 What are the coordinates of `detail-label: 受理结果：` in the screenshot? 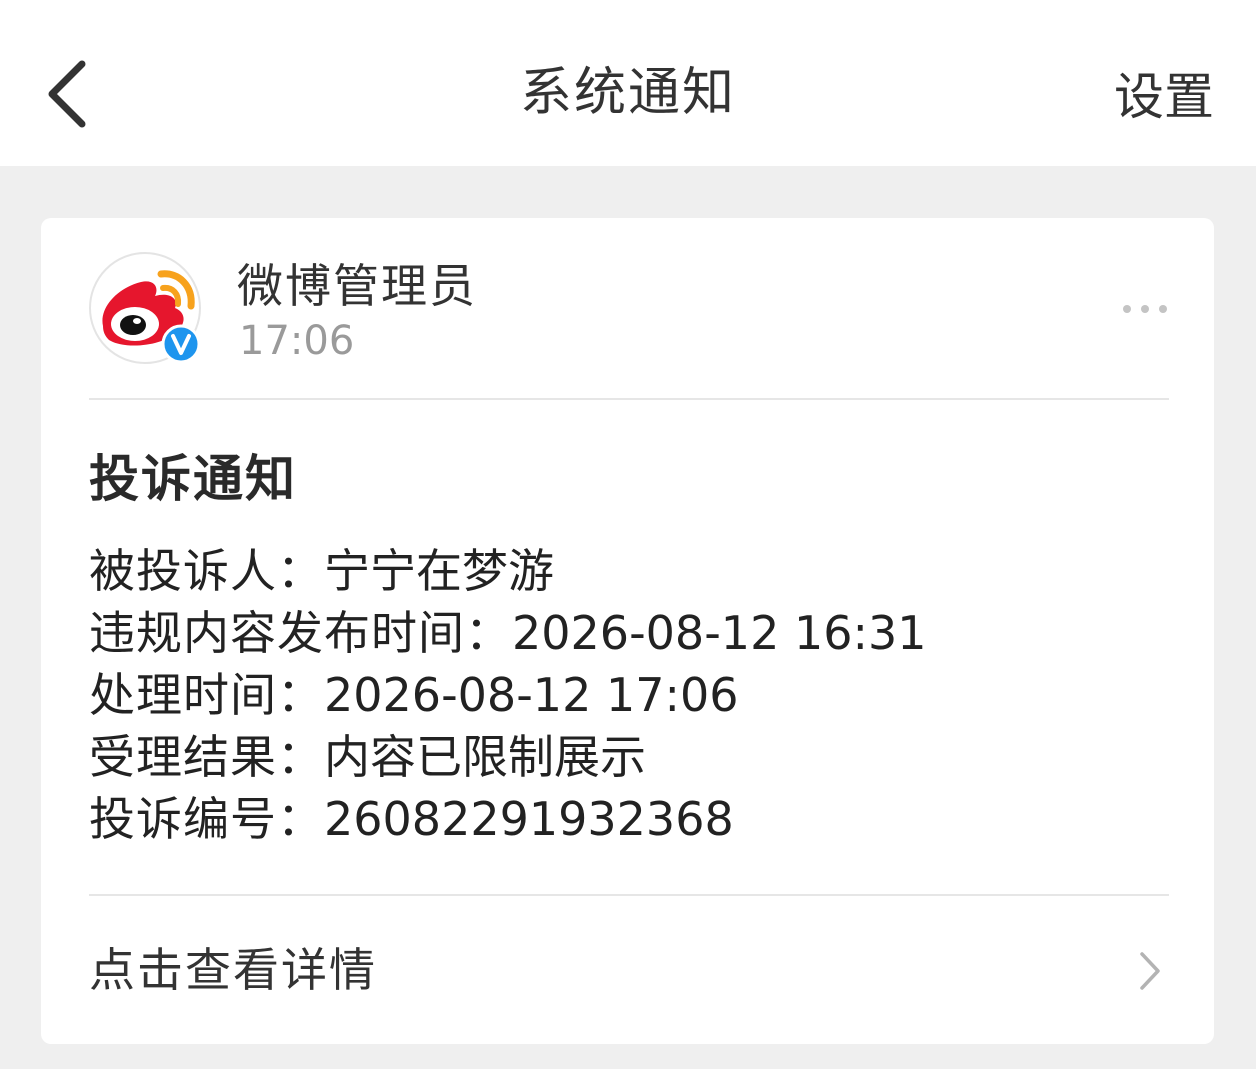 It's located at (206, 757).